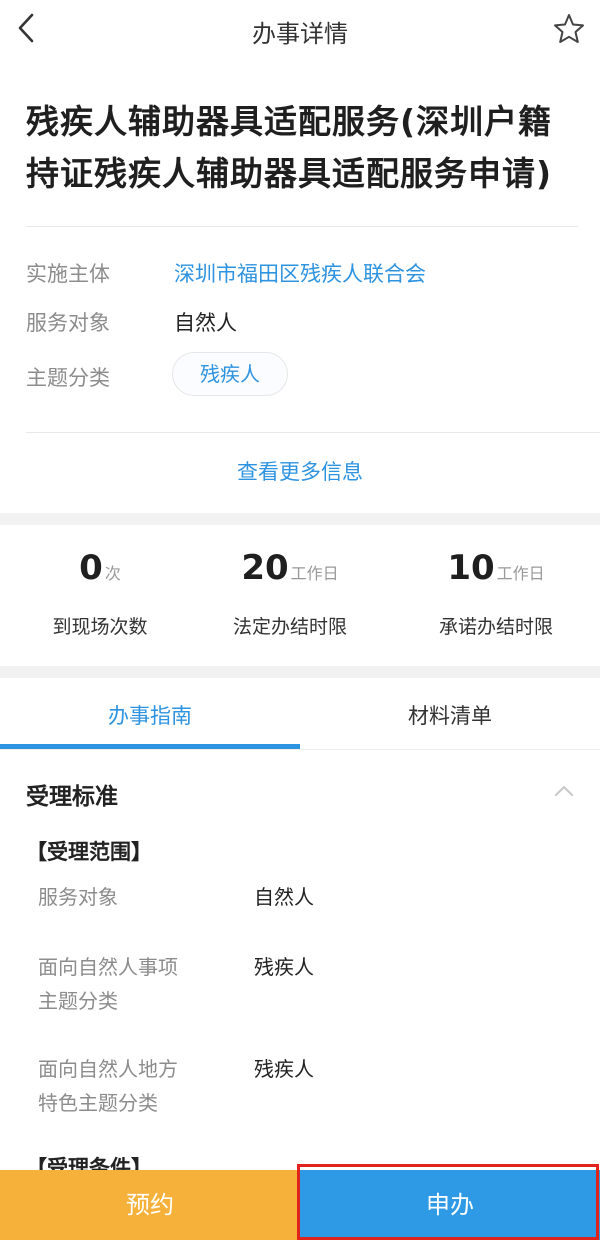 The height and width of the screenshot is (1240, 600). Describe the element at coordinates (450, 715) in the screenshot. I see `tab-materials: 材料清单` at that location.